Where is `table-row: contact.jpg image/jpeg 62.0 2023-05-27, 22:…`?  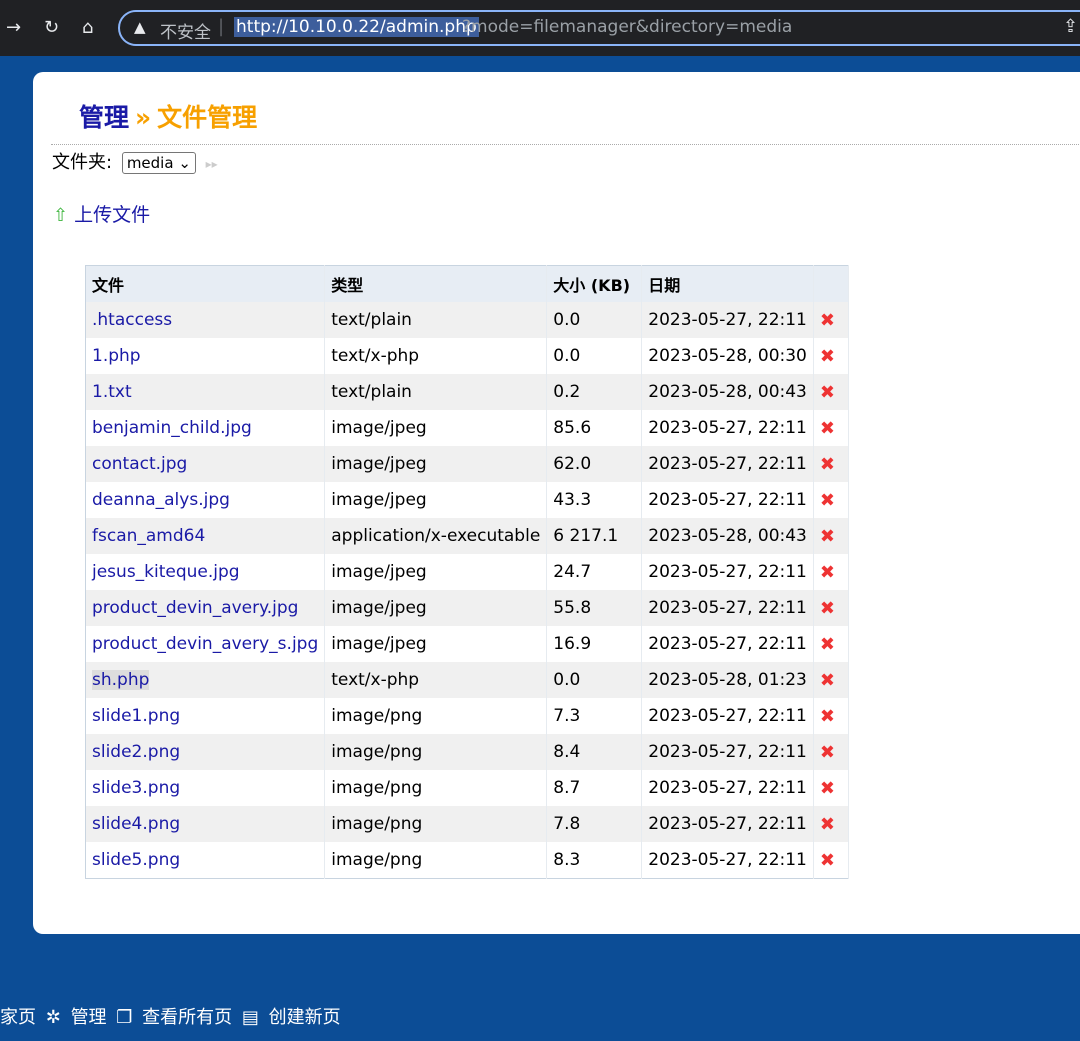
table-row: contact.jpg image/jpeg 62.0 2023-05-27, 22:… is located at coordinates (467, 464).